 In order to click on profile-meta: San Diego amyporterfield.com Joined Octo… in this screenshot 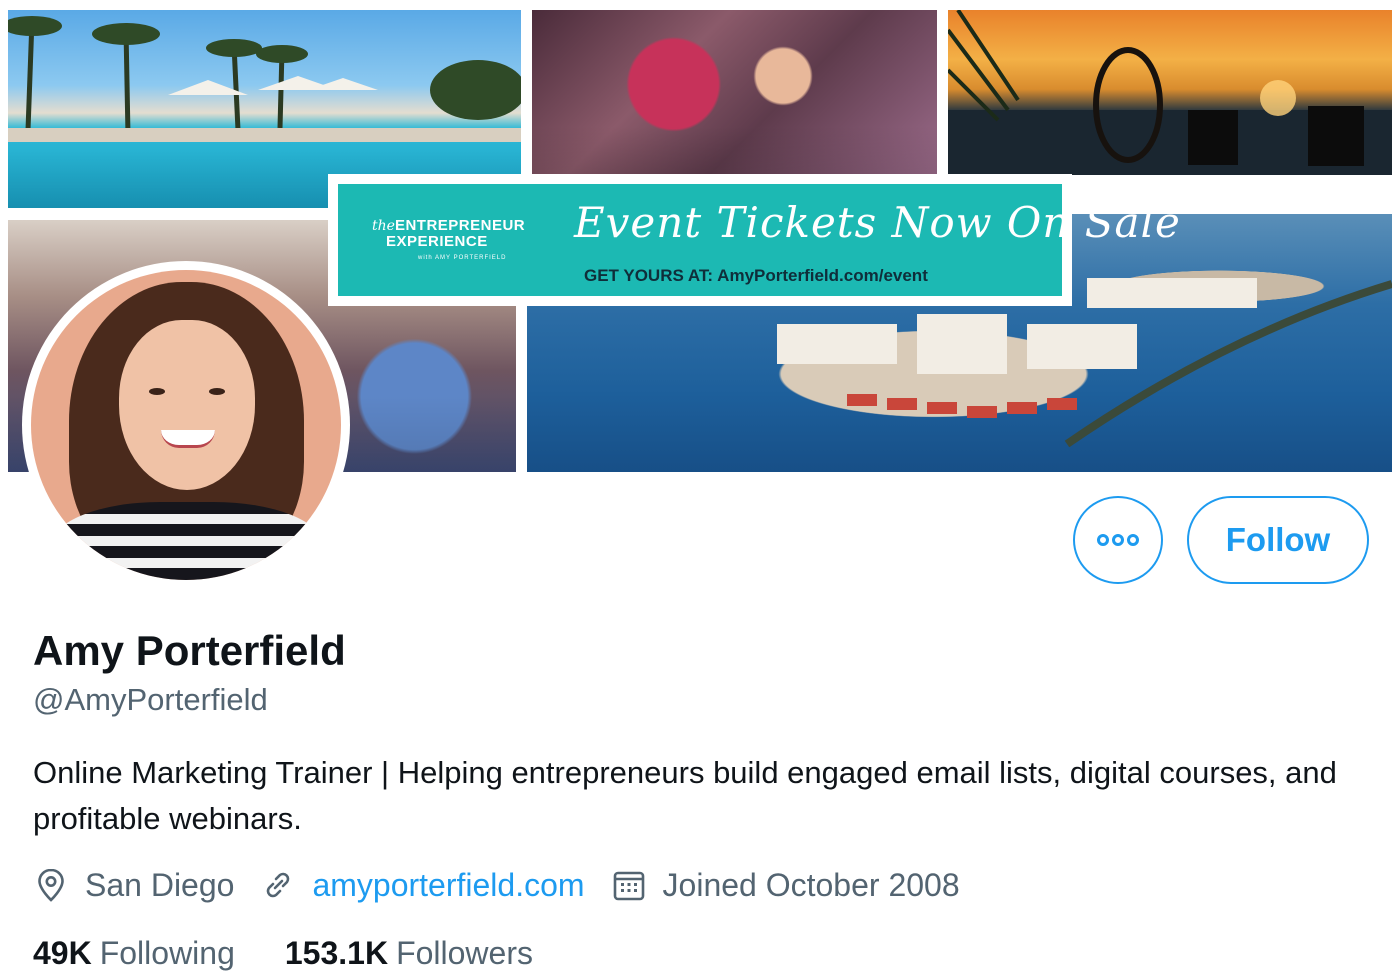, I will do `click(509, 885)`.